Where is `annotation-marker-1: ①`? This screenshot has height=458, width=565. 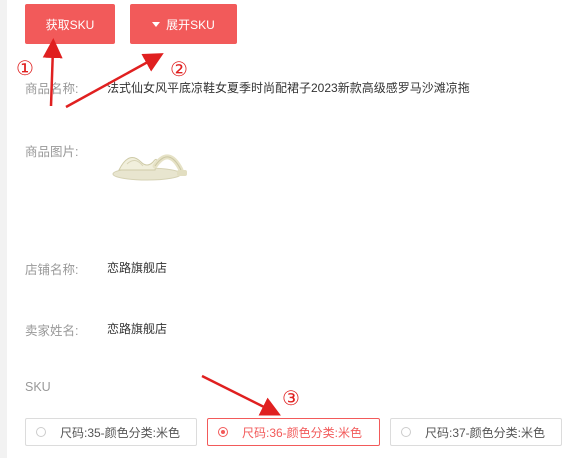
annotation-marker-1: ① is located at coordinates (25, 68).